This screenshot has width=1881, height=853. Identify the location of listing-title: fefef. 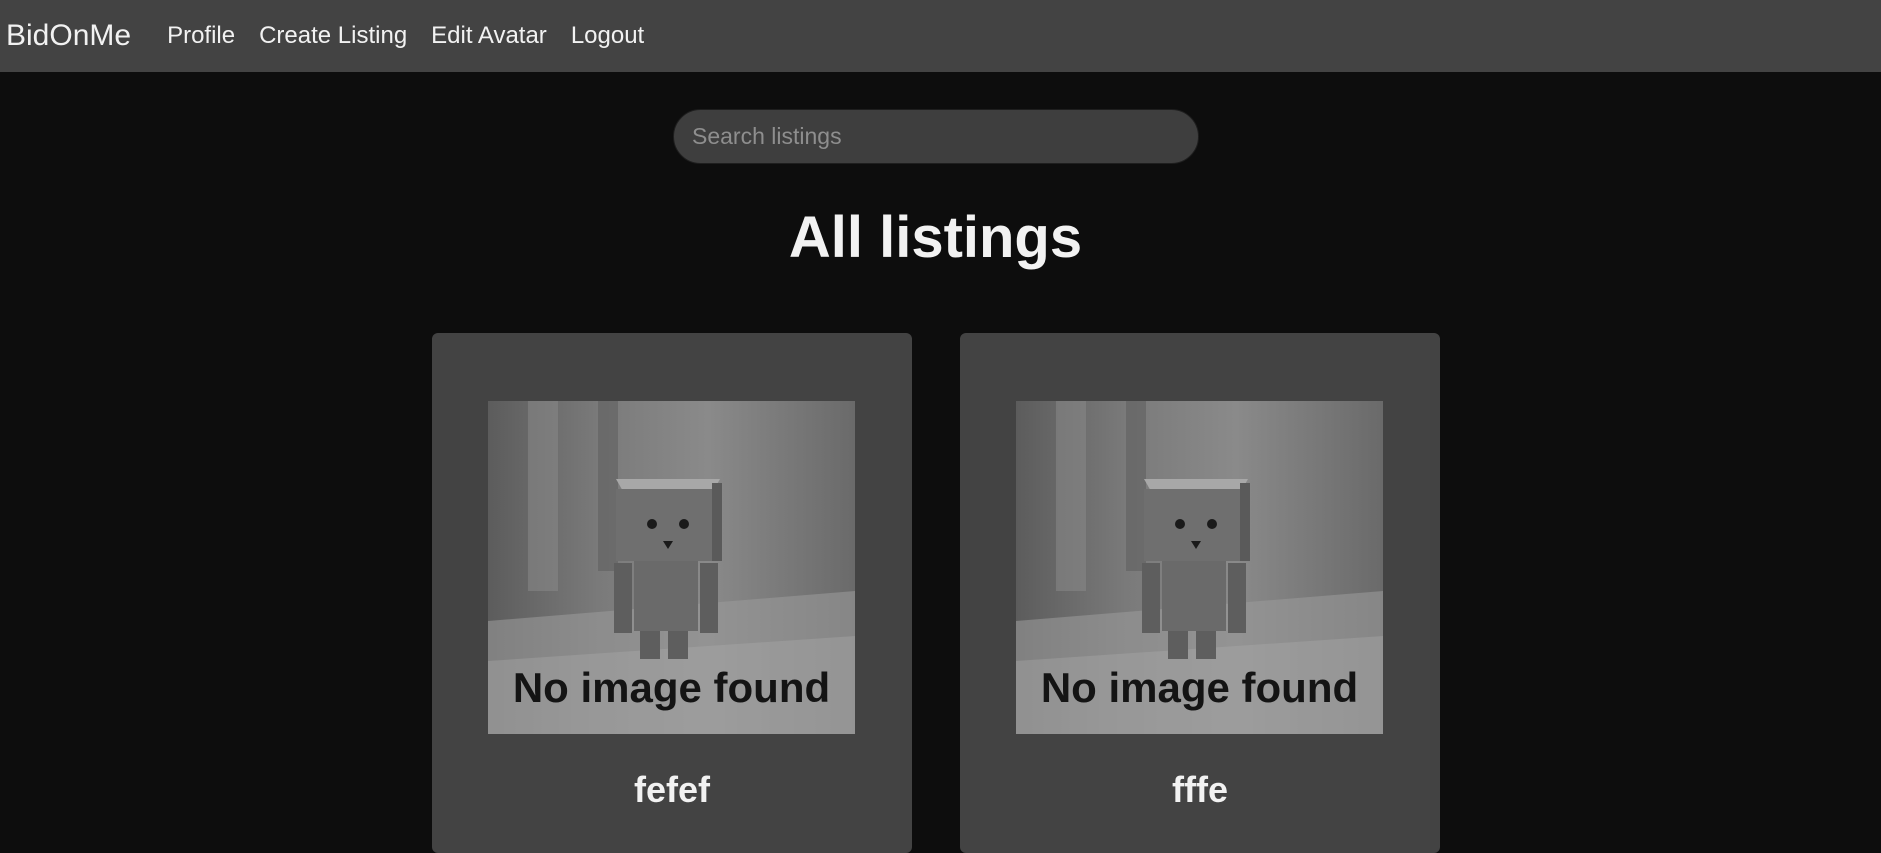
(672, 790).